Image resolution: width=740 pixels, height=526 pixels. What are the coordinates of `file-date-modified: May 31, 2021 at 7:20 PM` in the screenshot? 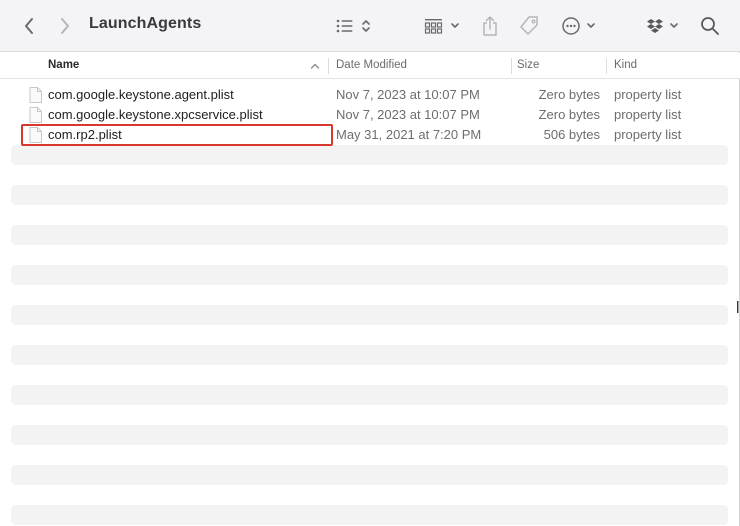 It's located at (409, 134).